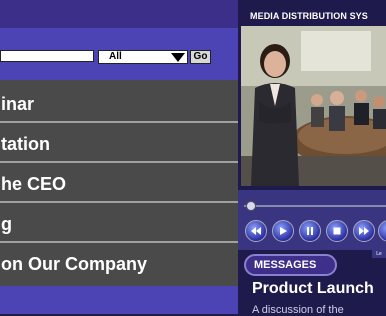 This screenshot has width=386, height=316. What do you see at coordinates (309, 16) in the screenshot?
I see `panel-title: MEDIA DISTRIBUTION SYS` at bounding box center [309, 16].